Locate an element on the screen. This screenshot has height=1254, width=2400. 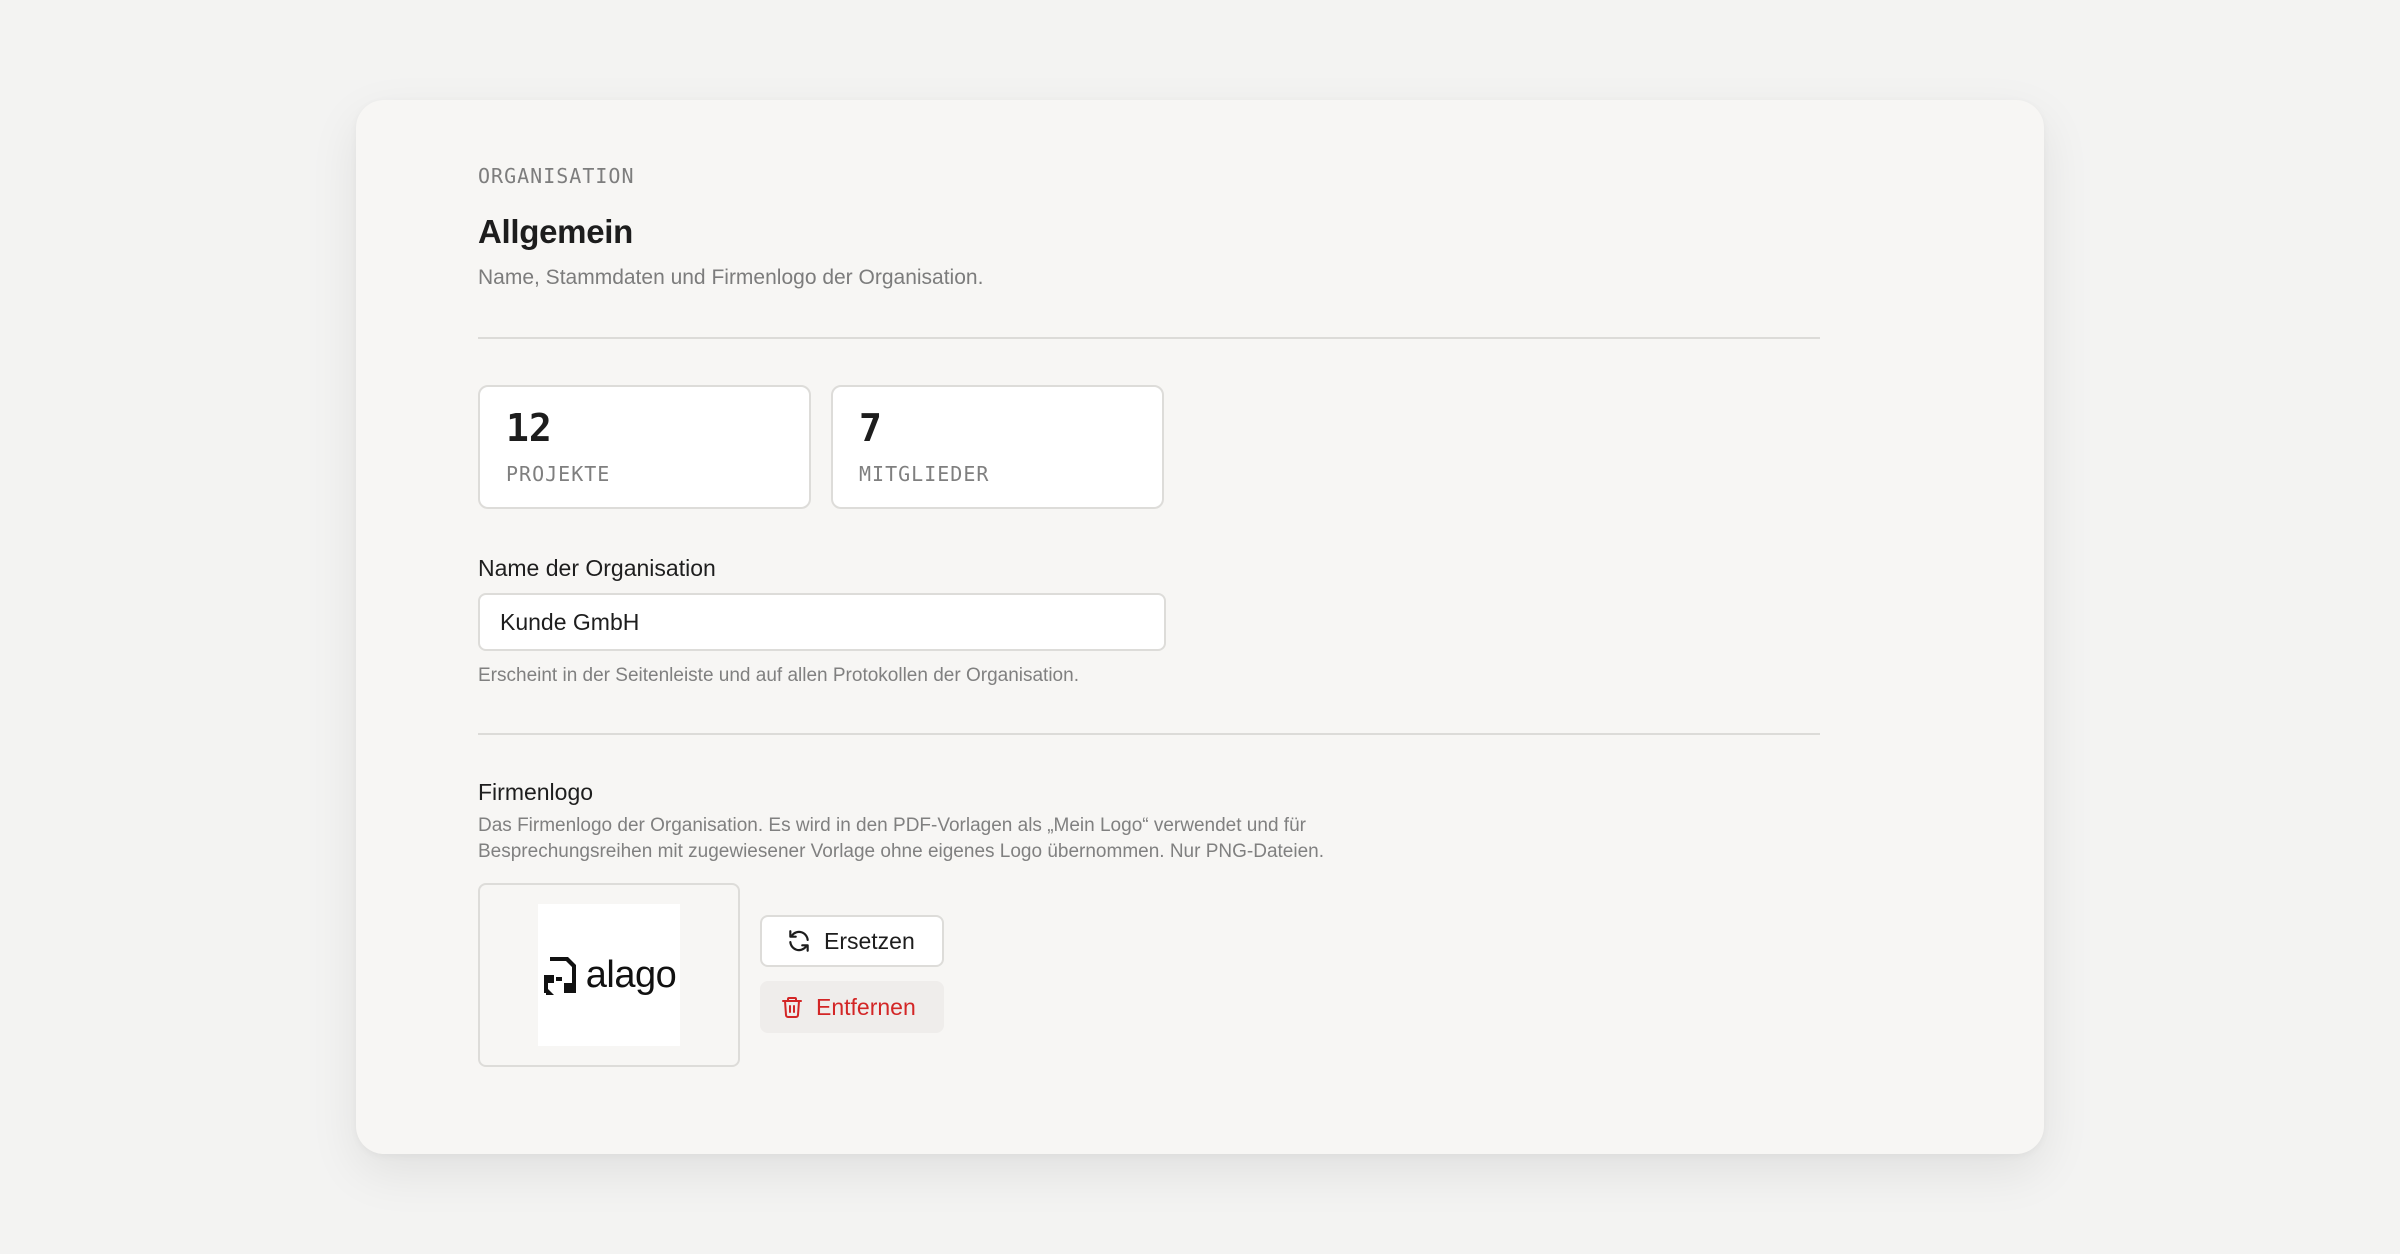
section-eyebrow: ORGANISATION is located at coordinates (556, 176).